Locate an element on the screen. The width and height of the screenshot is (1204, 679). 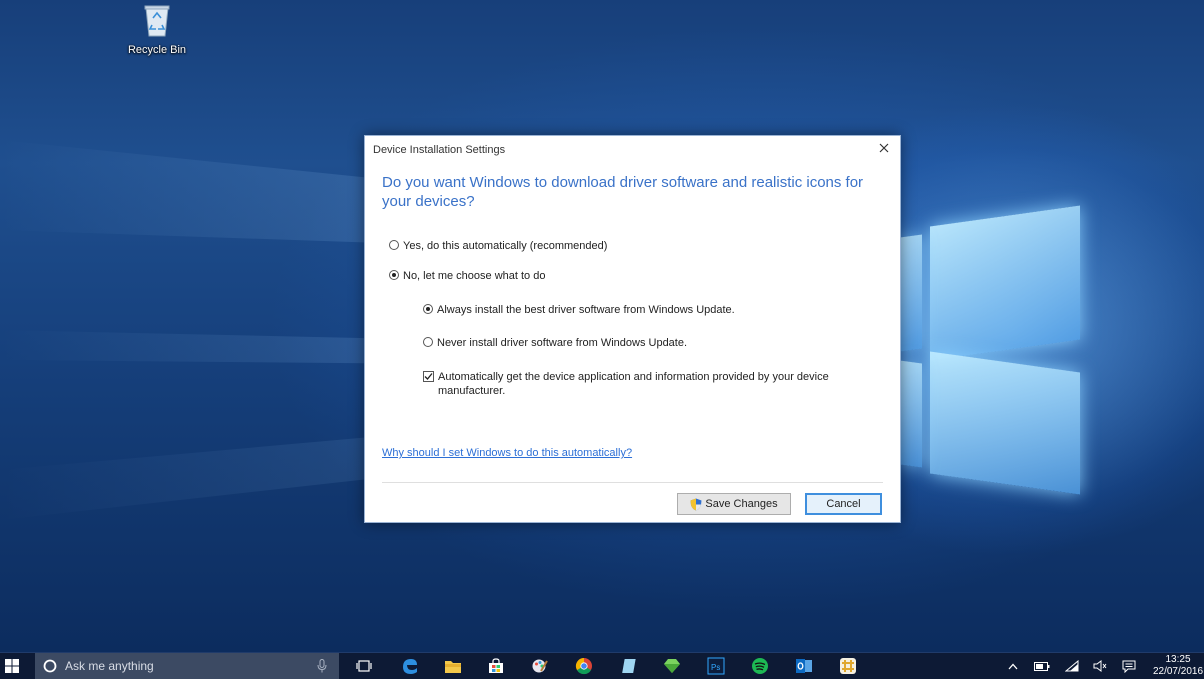
wifi-icon is located at coordinates (1072, 666).